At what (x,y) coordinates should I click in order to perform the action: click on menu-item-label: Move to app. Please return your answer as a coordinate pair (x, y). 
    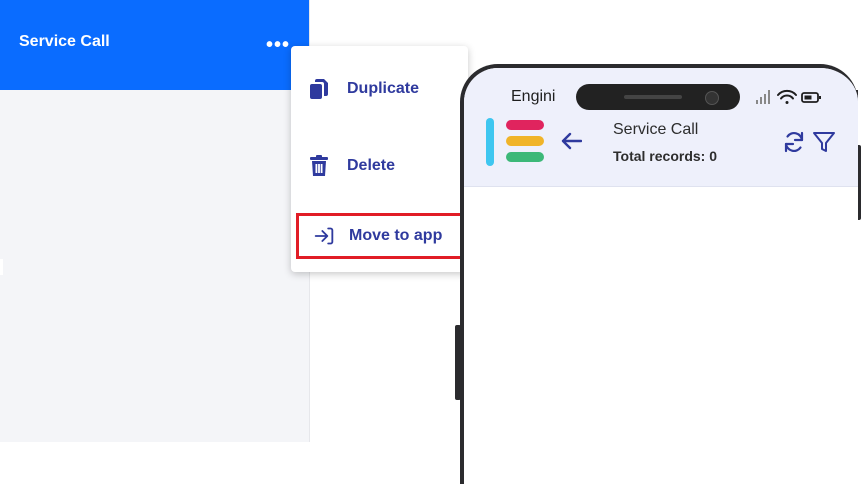
    Looking at the image, I should click on (396, 235).